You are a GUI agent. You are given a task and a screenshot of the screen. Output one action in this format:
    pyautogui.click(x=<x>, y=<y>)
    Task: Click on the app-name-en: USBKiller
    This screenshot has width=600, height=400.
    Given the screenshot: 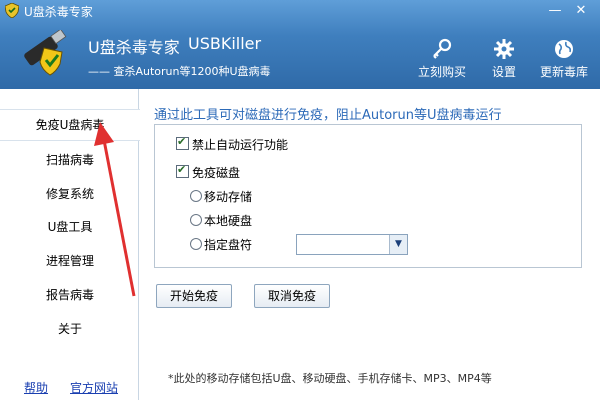 What is the action you would take?
    pyautogui.click(x=225, y=43)
    